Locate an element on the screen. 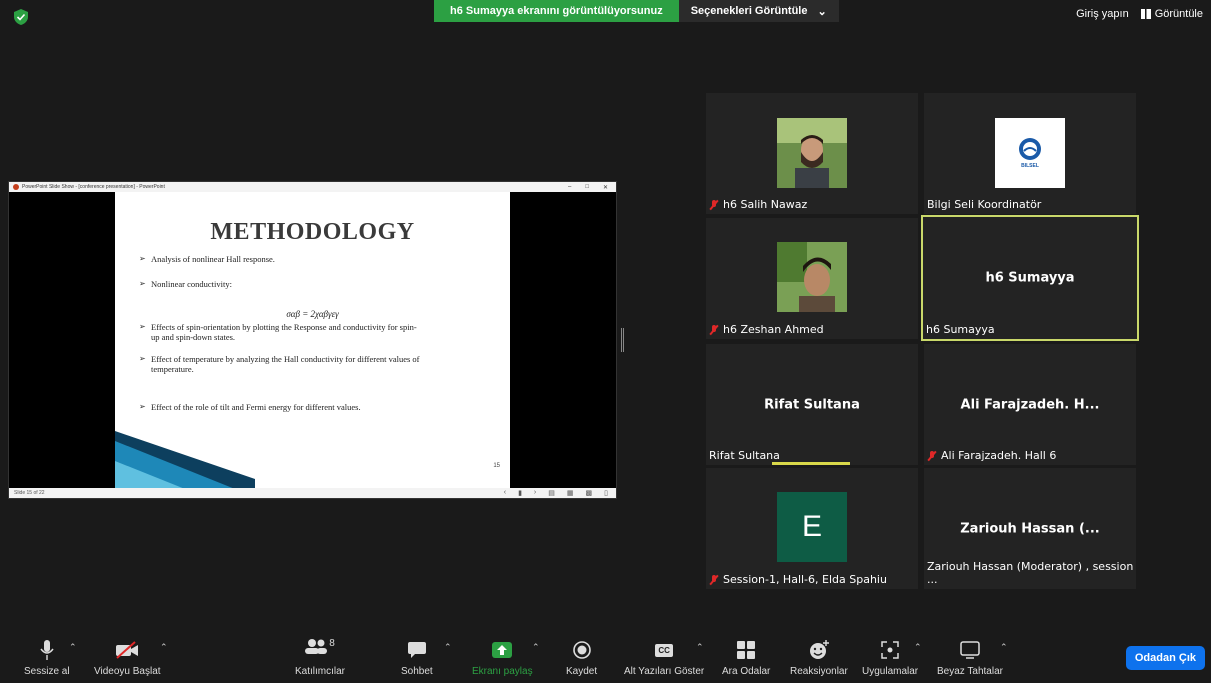 The height and width of the screenshot is (683, 1211). reading-view-icon: ▩ is located at coordinates (589, 493).